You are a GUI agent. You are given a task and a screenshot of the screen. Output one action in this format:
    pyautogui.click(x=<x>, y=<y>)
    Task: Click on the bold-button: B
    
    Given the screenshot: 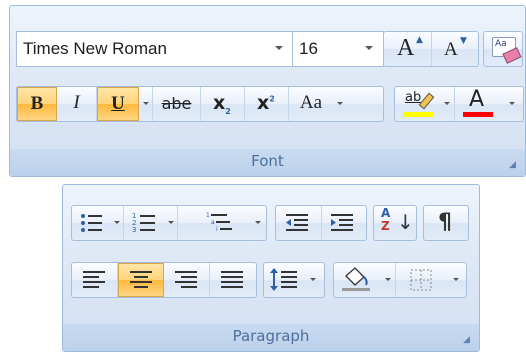 What is the action you would take?
    pyautogui.click(x=37, y=104)
    